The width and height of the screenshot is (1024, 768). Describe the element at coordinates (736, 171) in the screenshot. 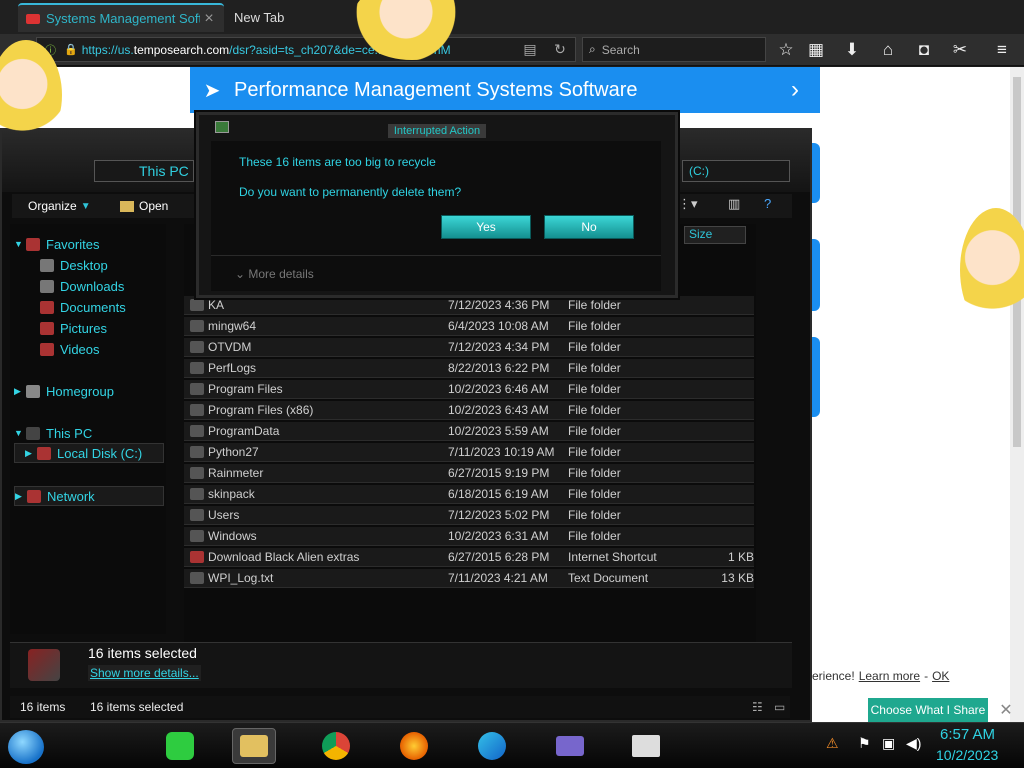

I see `address-bar-end: (C:)` at that location.